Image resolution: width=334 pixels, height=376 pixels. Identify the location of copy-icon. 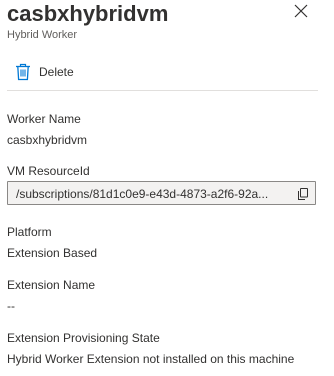
(303, 194).